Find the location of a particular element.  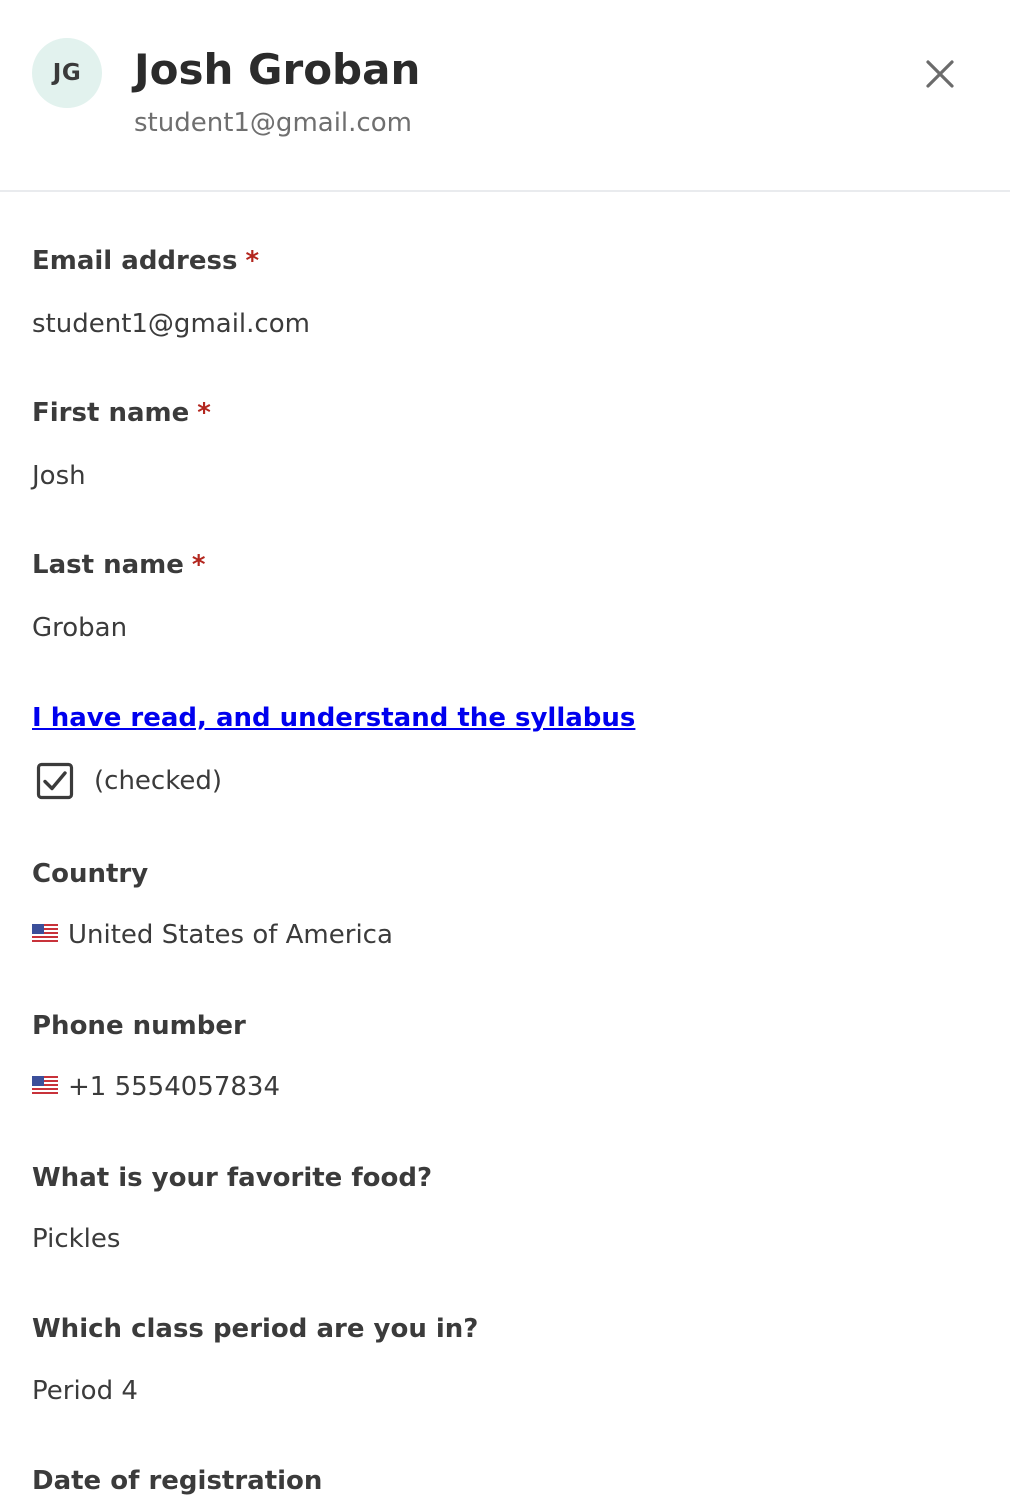

syllabus-link: I have read, and understand the syllabus is located at coordinates (333, 718).